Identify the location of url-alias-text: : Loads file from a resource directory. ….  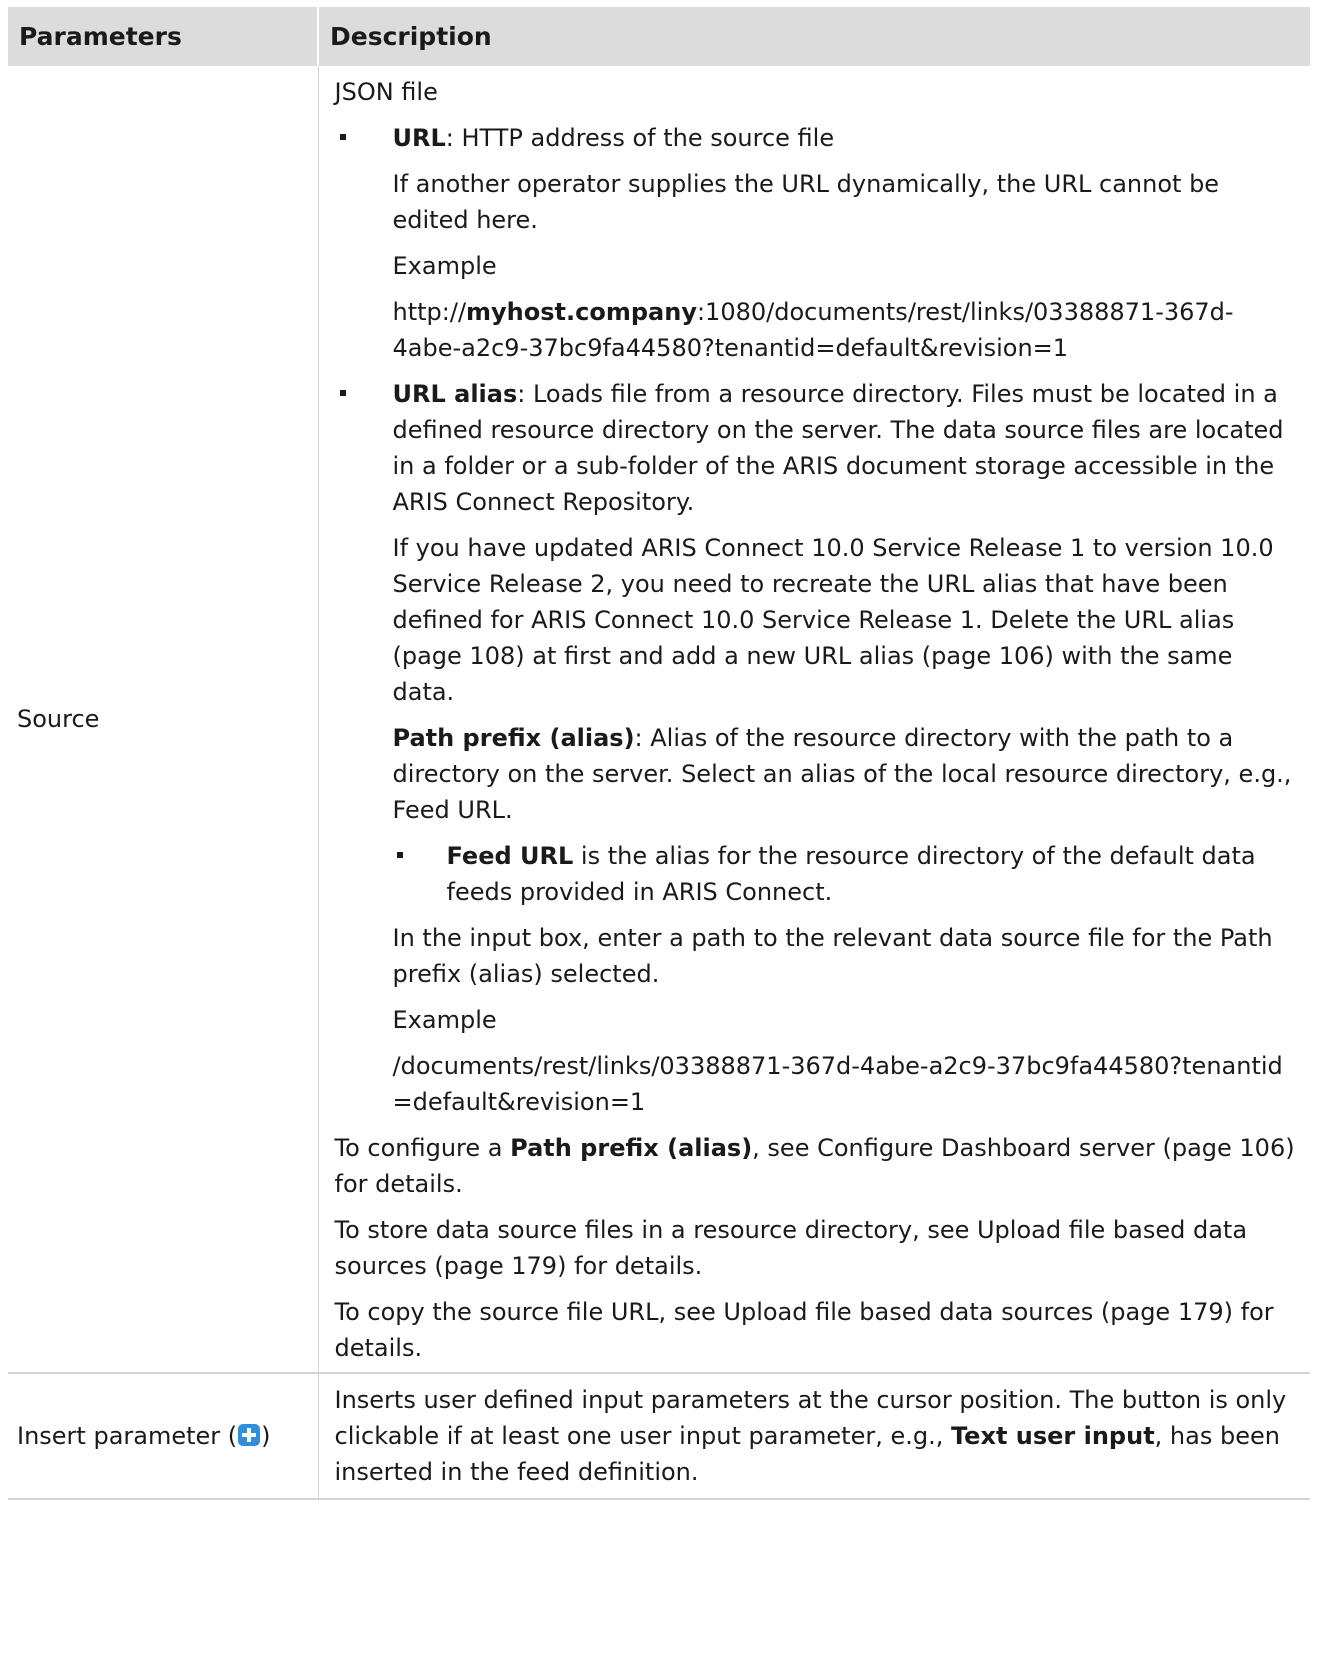
(838, 448).